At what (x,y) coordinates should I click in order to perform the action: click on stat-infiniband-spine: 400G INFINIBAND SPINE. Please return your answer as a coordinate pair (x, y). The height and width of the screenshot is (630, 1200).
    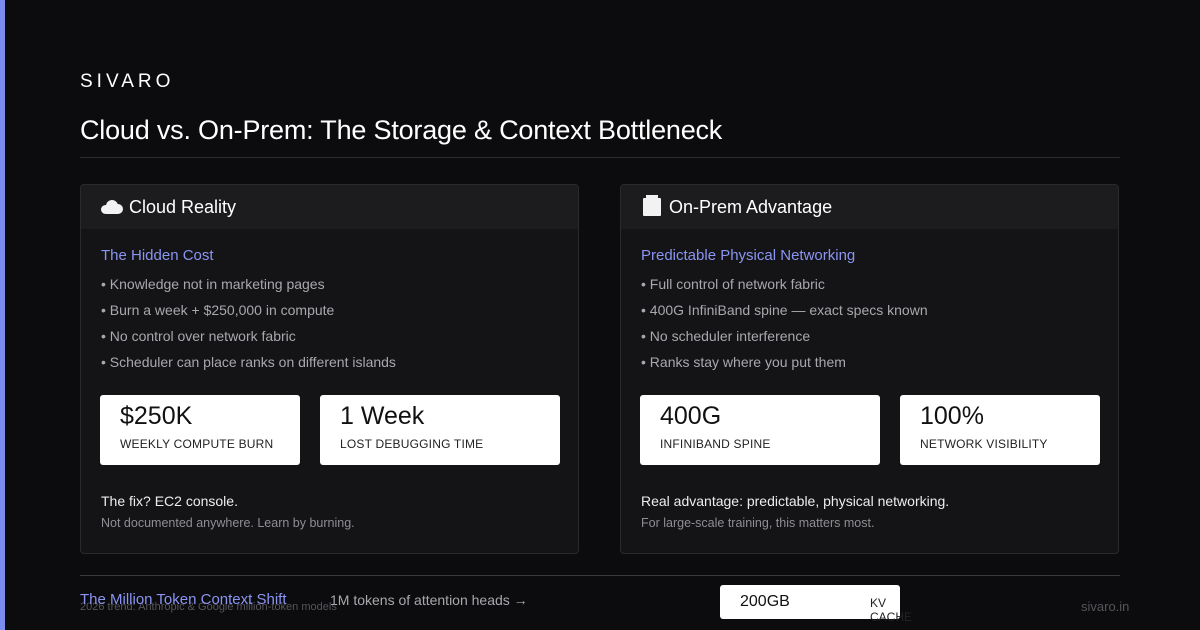
    Looking at the image, I should click on (760, 430).